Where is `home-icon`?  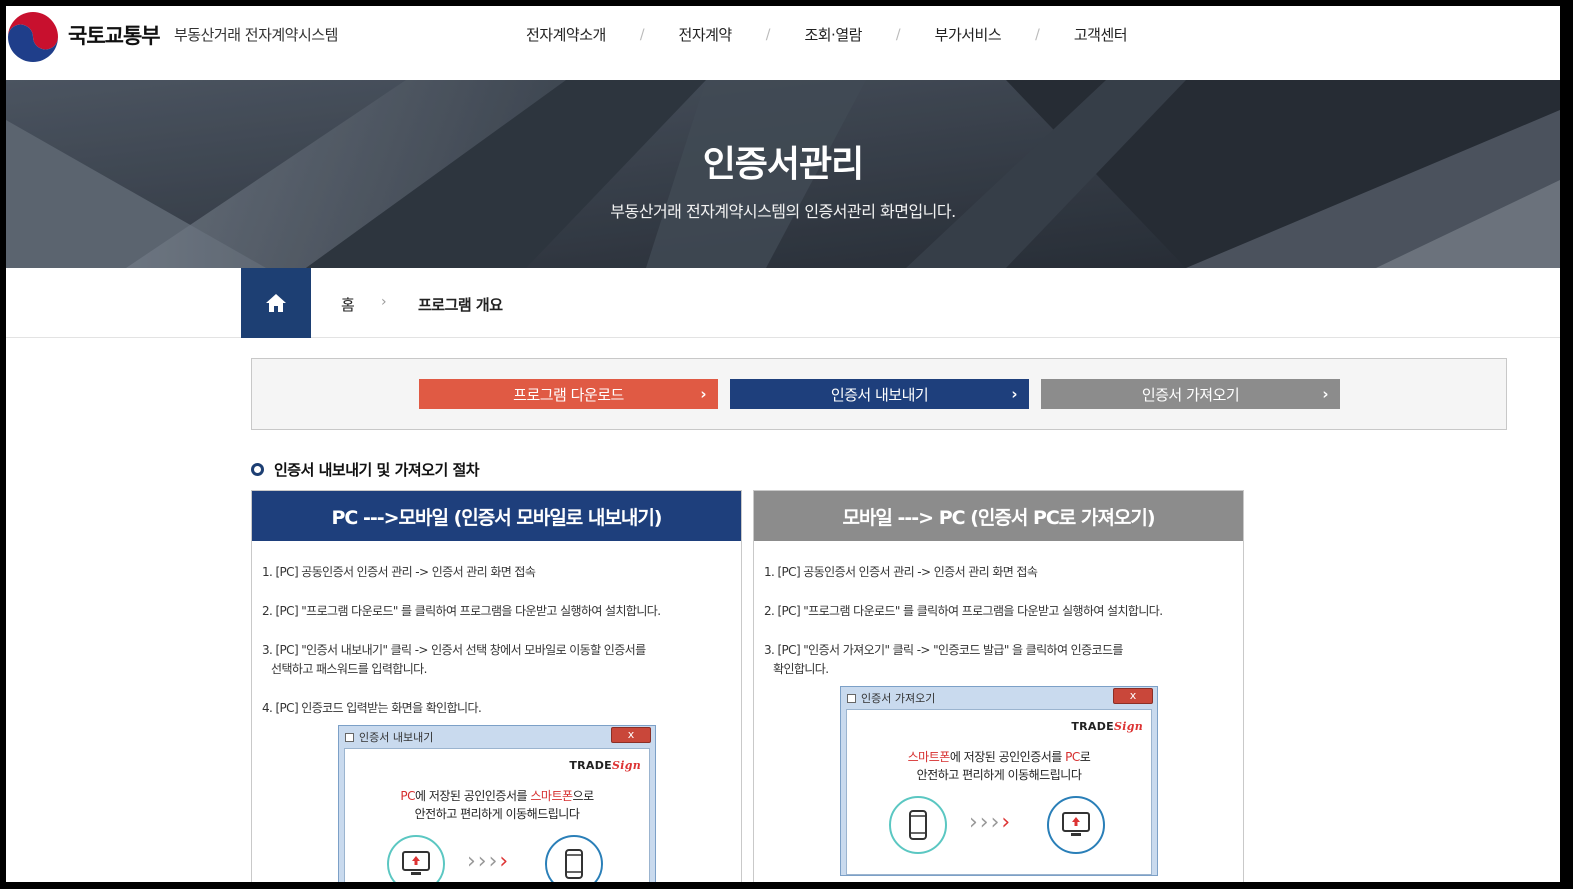 home-icon is located at coordinates (276, 303).